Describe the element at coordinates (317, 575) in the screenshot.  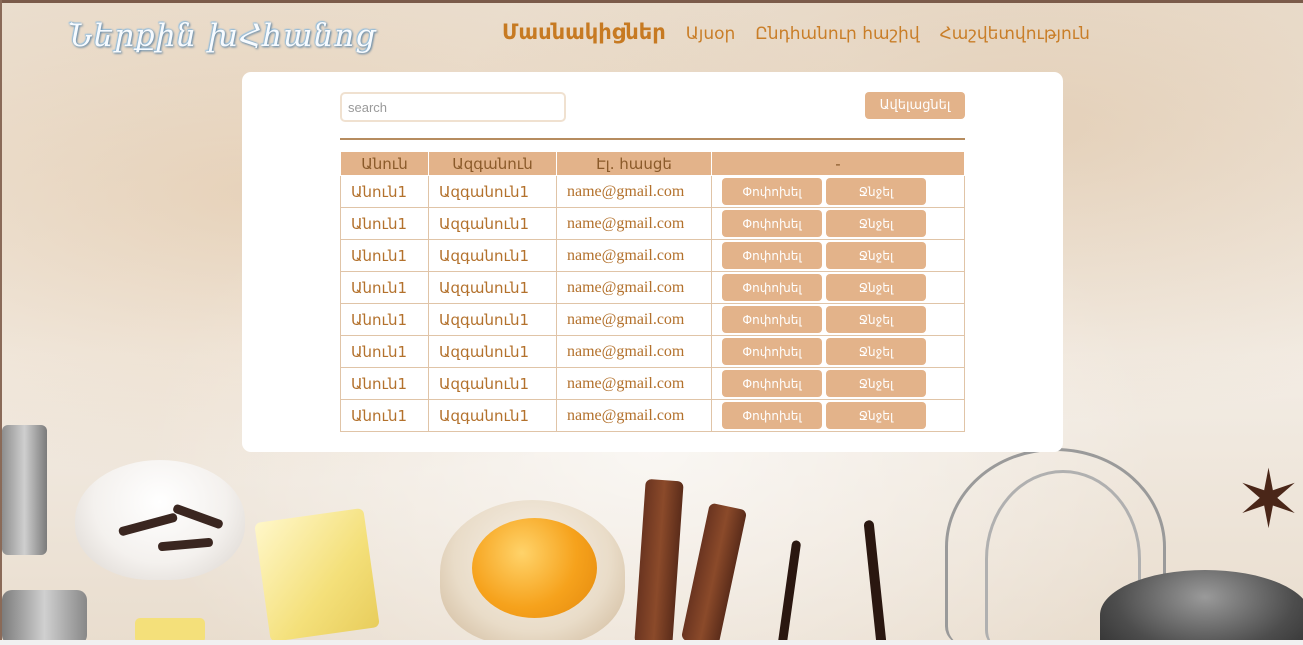
I see `butter-decoration` at that location.